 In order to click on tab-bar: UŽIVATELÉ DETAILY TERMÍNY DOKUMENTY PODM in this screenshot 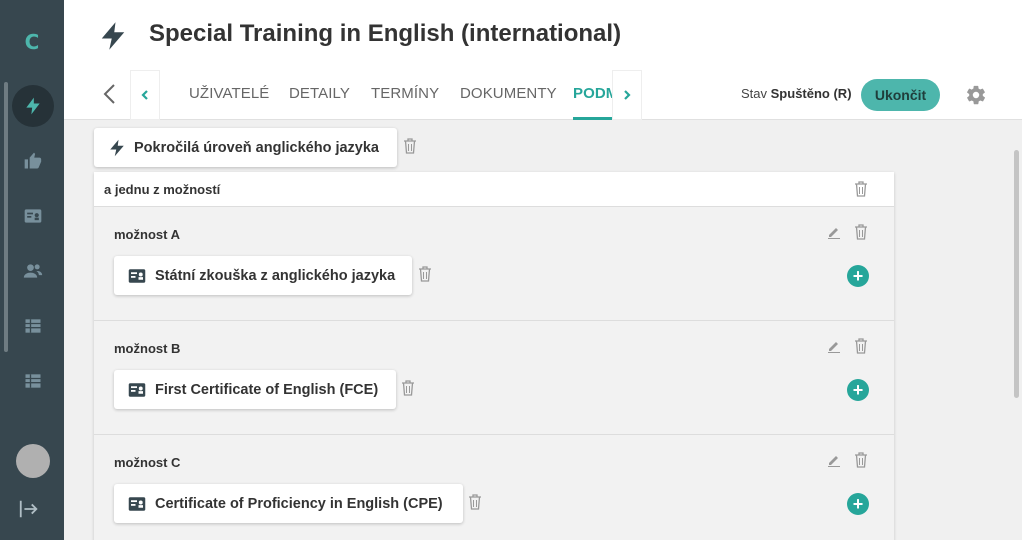, I will do `click(401, 95)`.